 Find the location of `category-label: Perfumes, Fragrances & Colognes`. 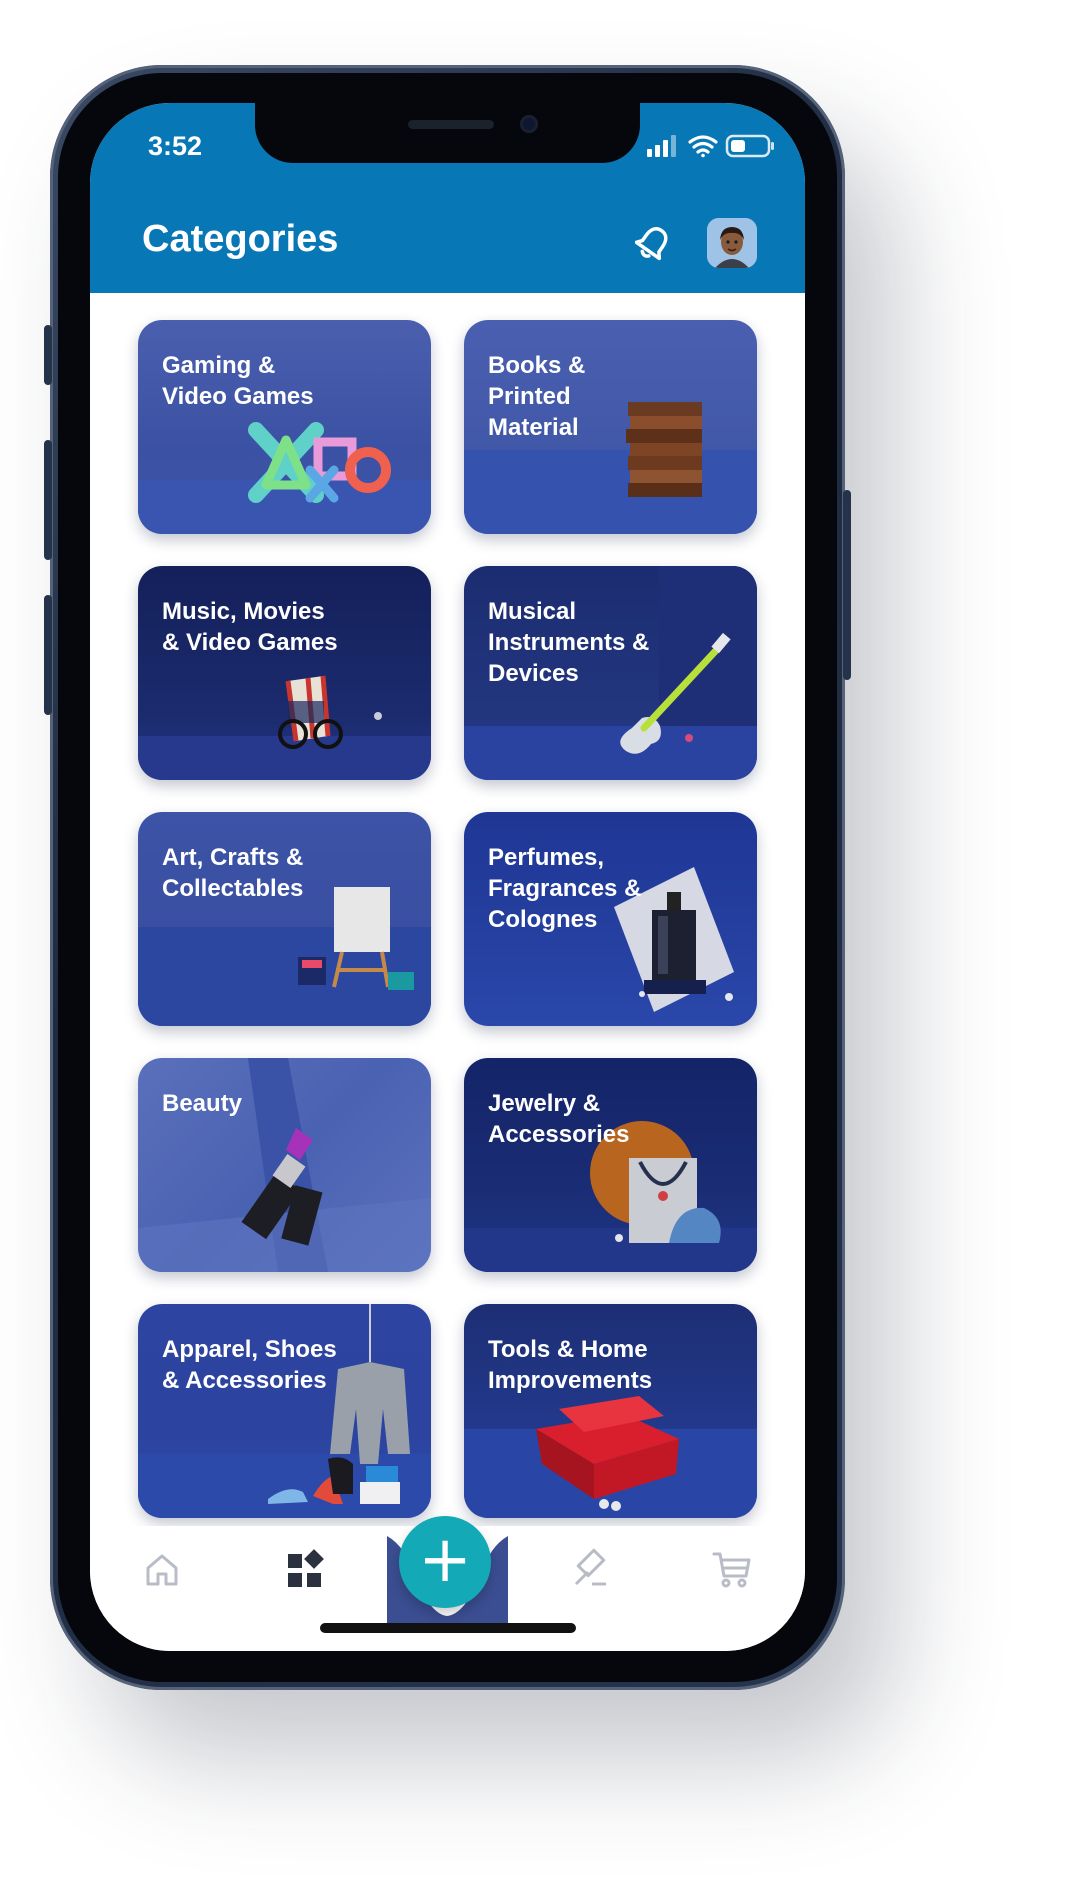

category-label: Perfumes, Fragrances & Colognes is located at coordinates (565, 888).